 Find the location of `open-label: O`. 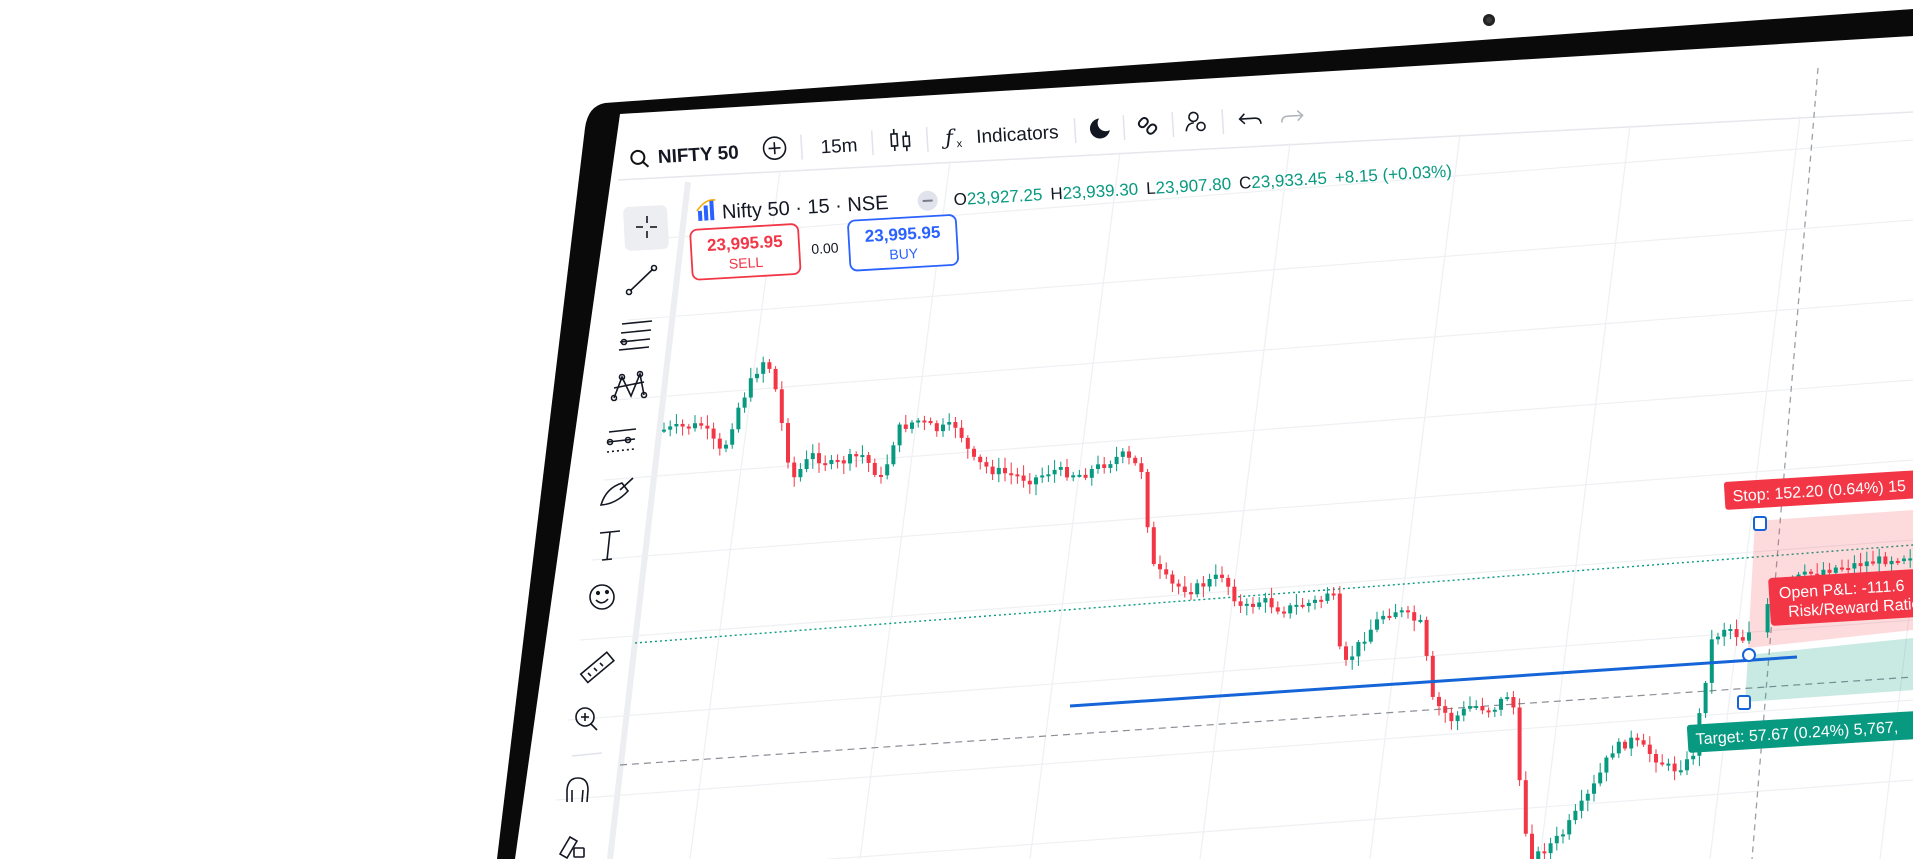

open-label: O is located at coordinates (960, 200).